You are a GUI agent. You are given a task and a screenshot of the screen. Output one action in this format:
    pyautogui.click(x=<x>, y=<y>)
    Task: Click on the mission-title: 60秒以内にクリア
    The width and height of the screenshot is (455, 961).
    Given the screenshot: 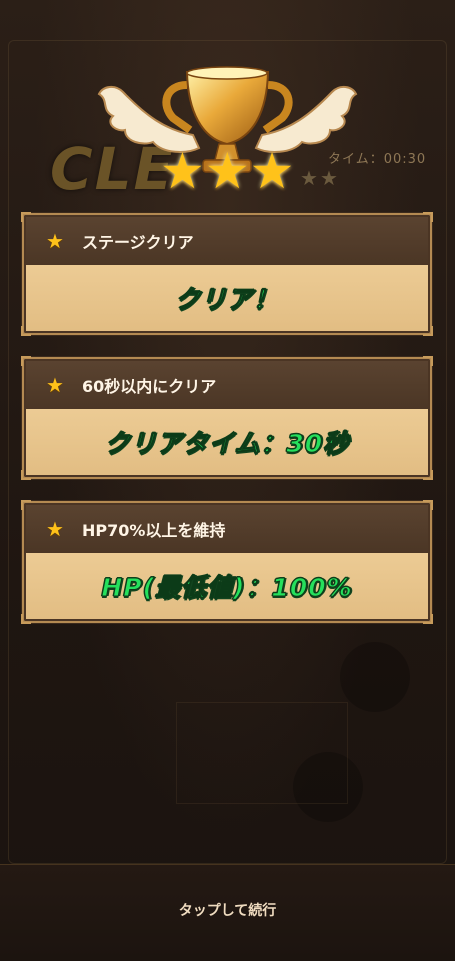 What is the action you would take?
    pyautogui.click(x=149, y=386)
    